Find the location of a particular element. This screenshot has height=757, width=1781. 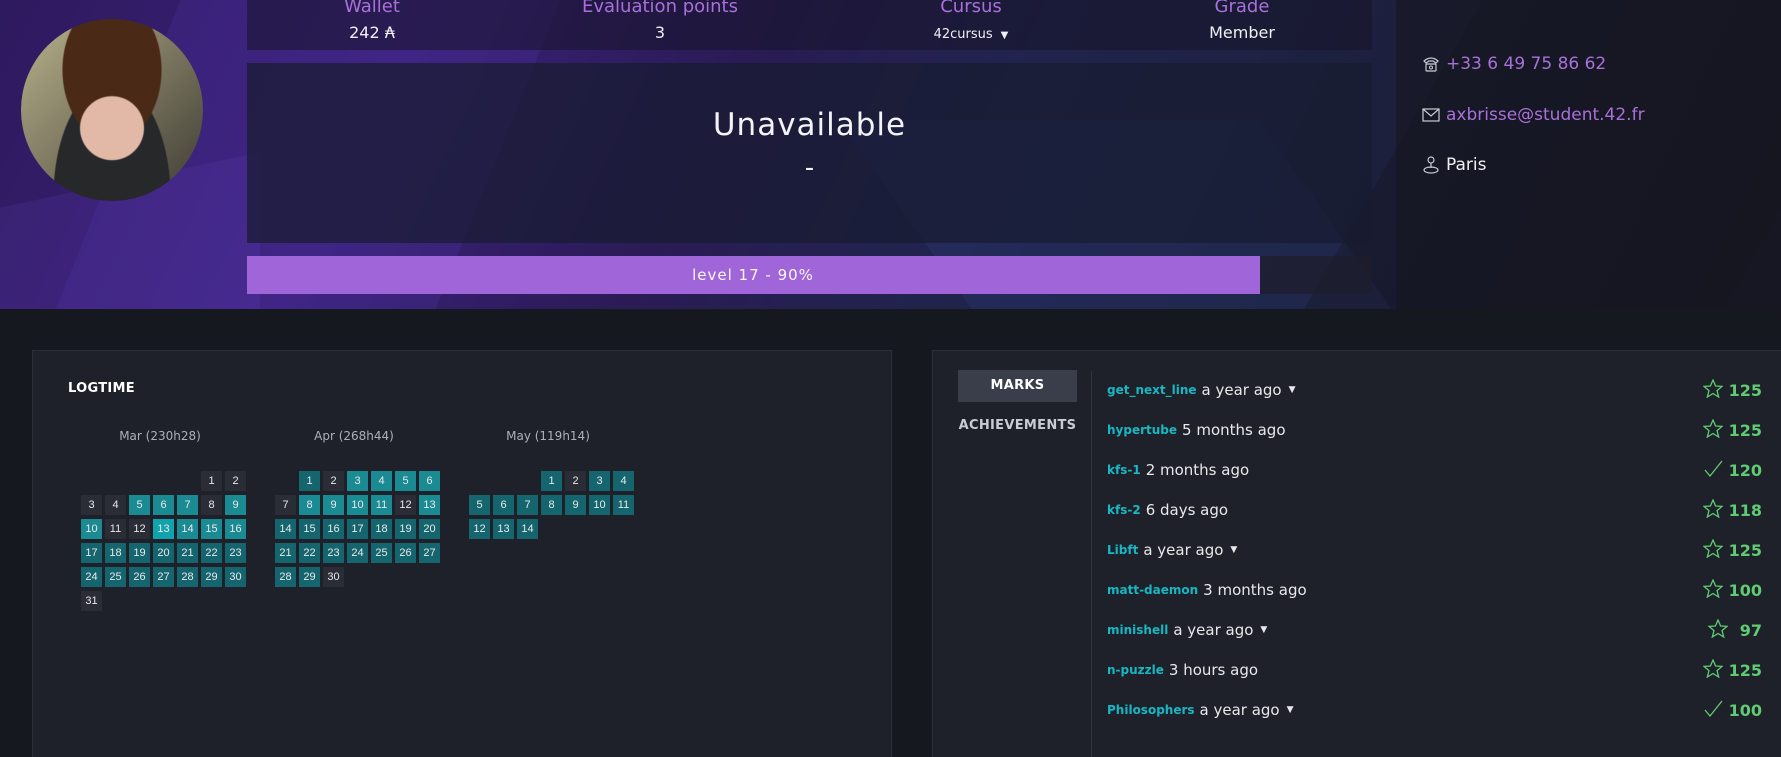

location: Paris is located at coordinates (1454, 165).